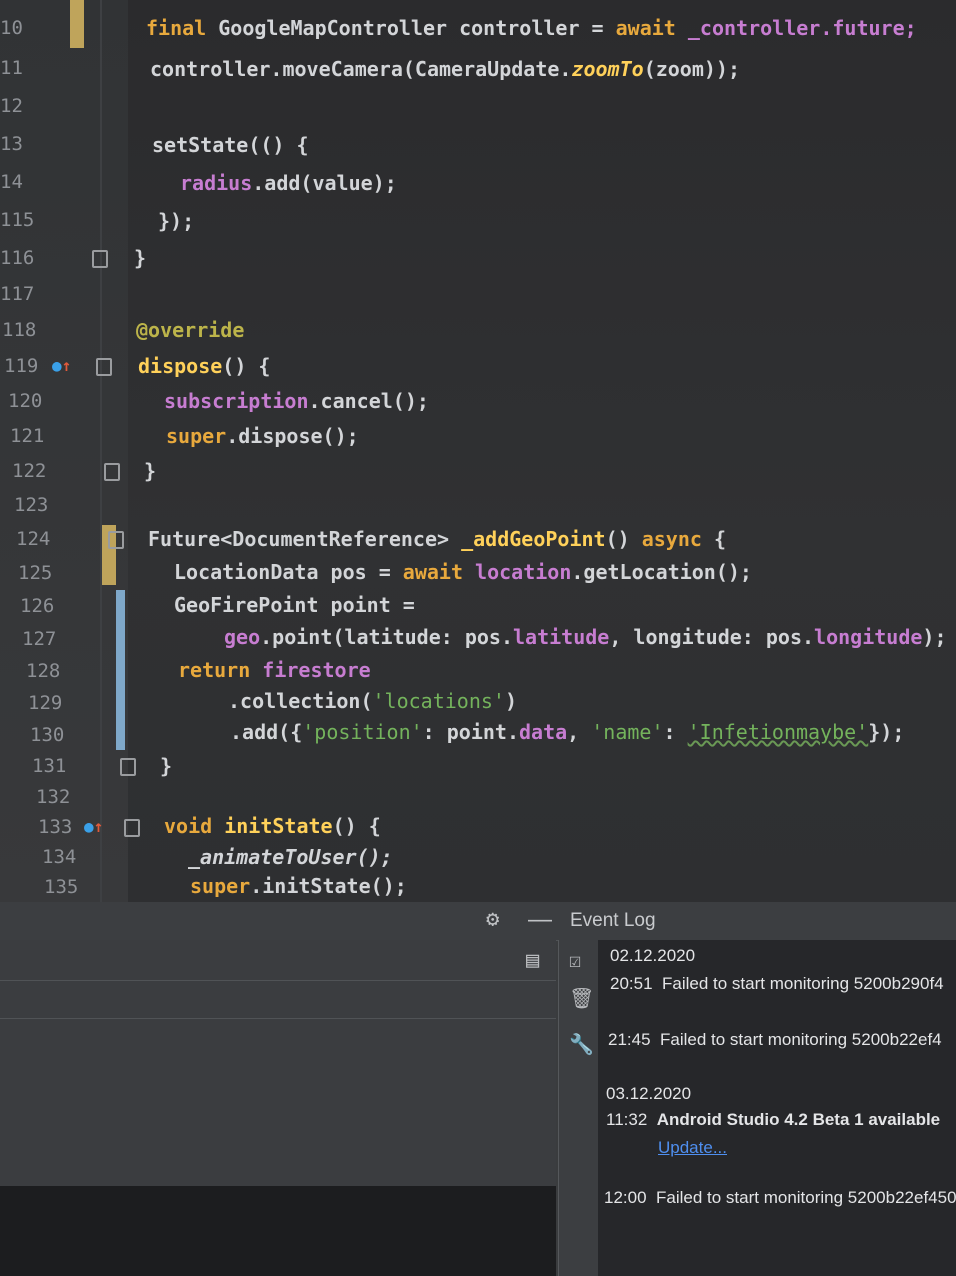 This screenshot has height=1276, width=956. Describe the element at coordinates (296, 401) in the screenshot. I see `code-line: subscription.cancel();` at that location.